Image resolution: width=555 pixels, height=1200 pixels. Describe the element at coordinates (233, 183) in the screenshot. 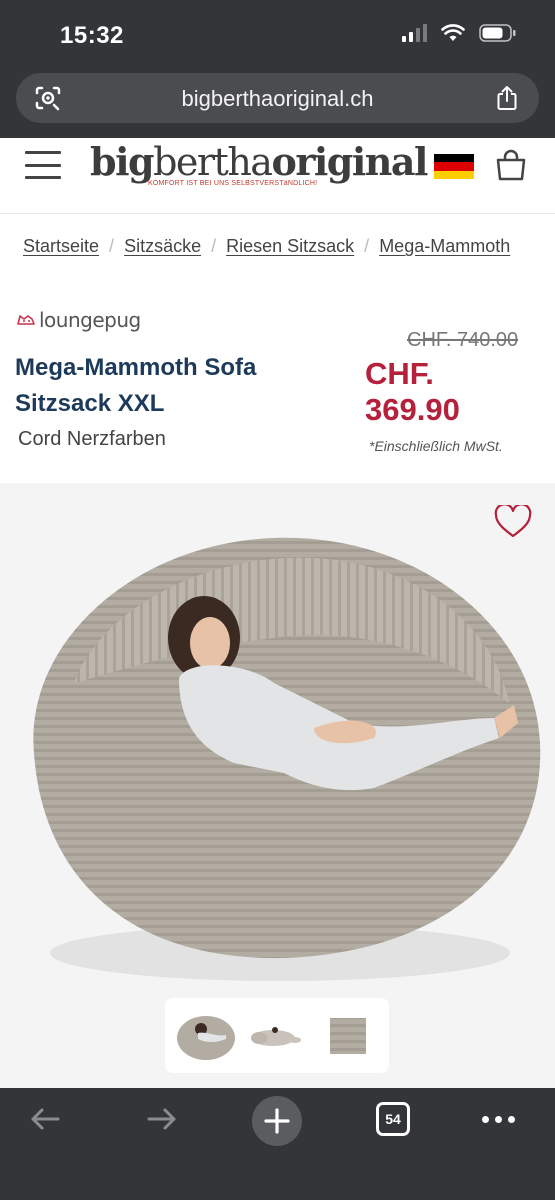

I see `logo-tagline: KOMFORT IST BEI UNS SELBSTVERSTäNDLICH!` at that location.